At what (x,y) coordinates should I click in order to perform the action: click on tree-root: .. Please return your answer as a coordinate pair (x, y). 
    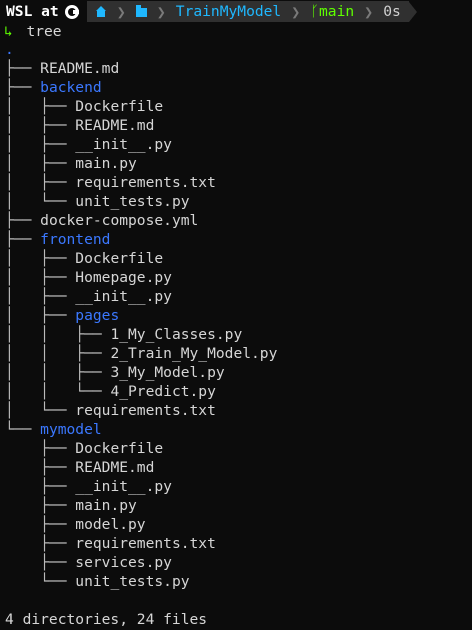
    Looking at the image, I should click on (141, 49).